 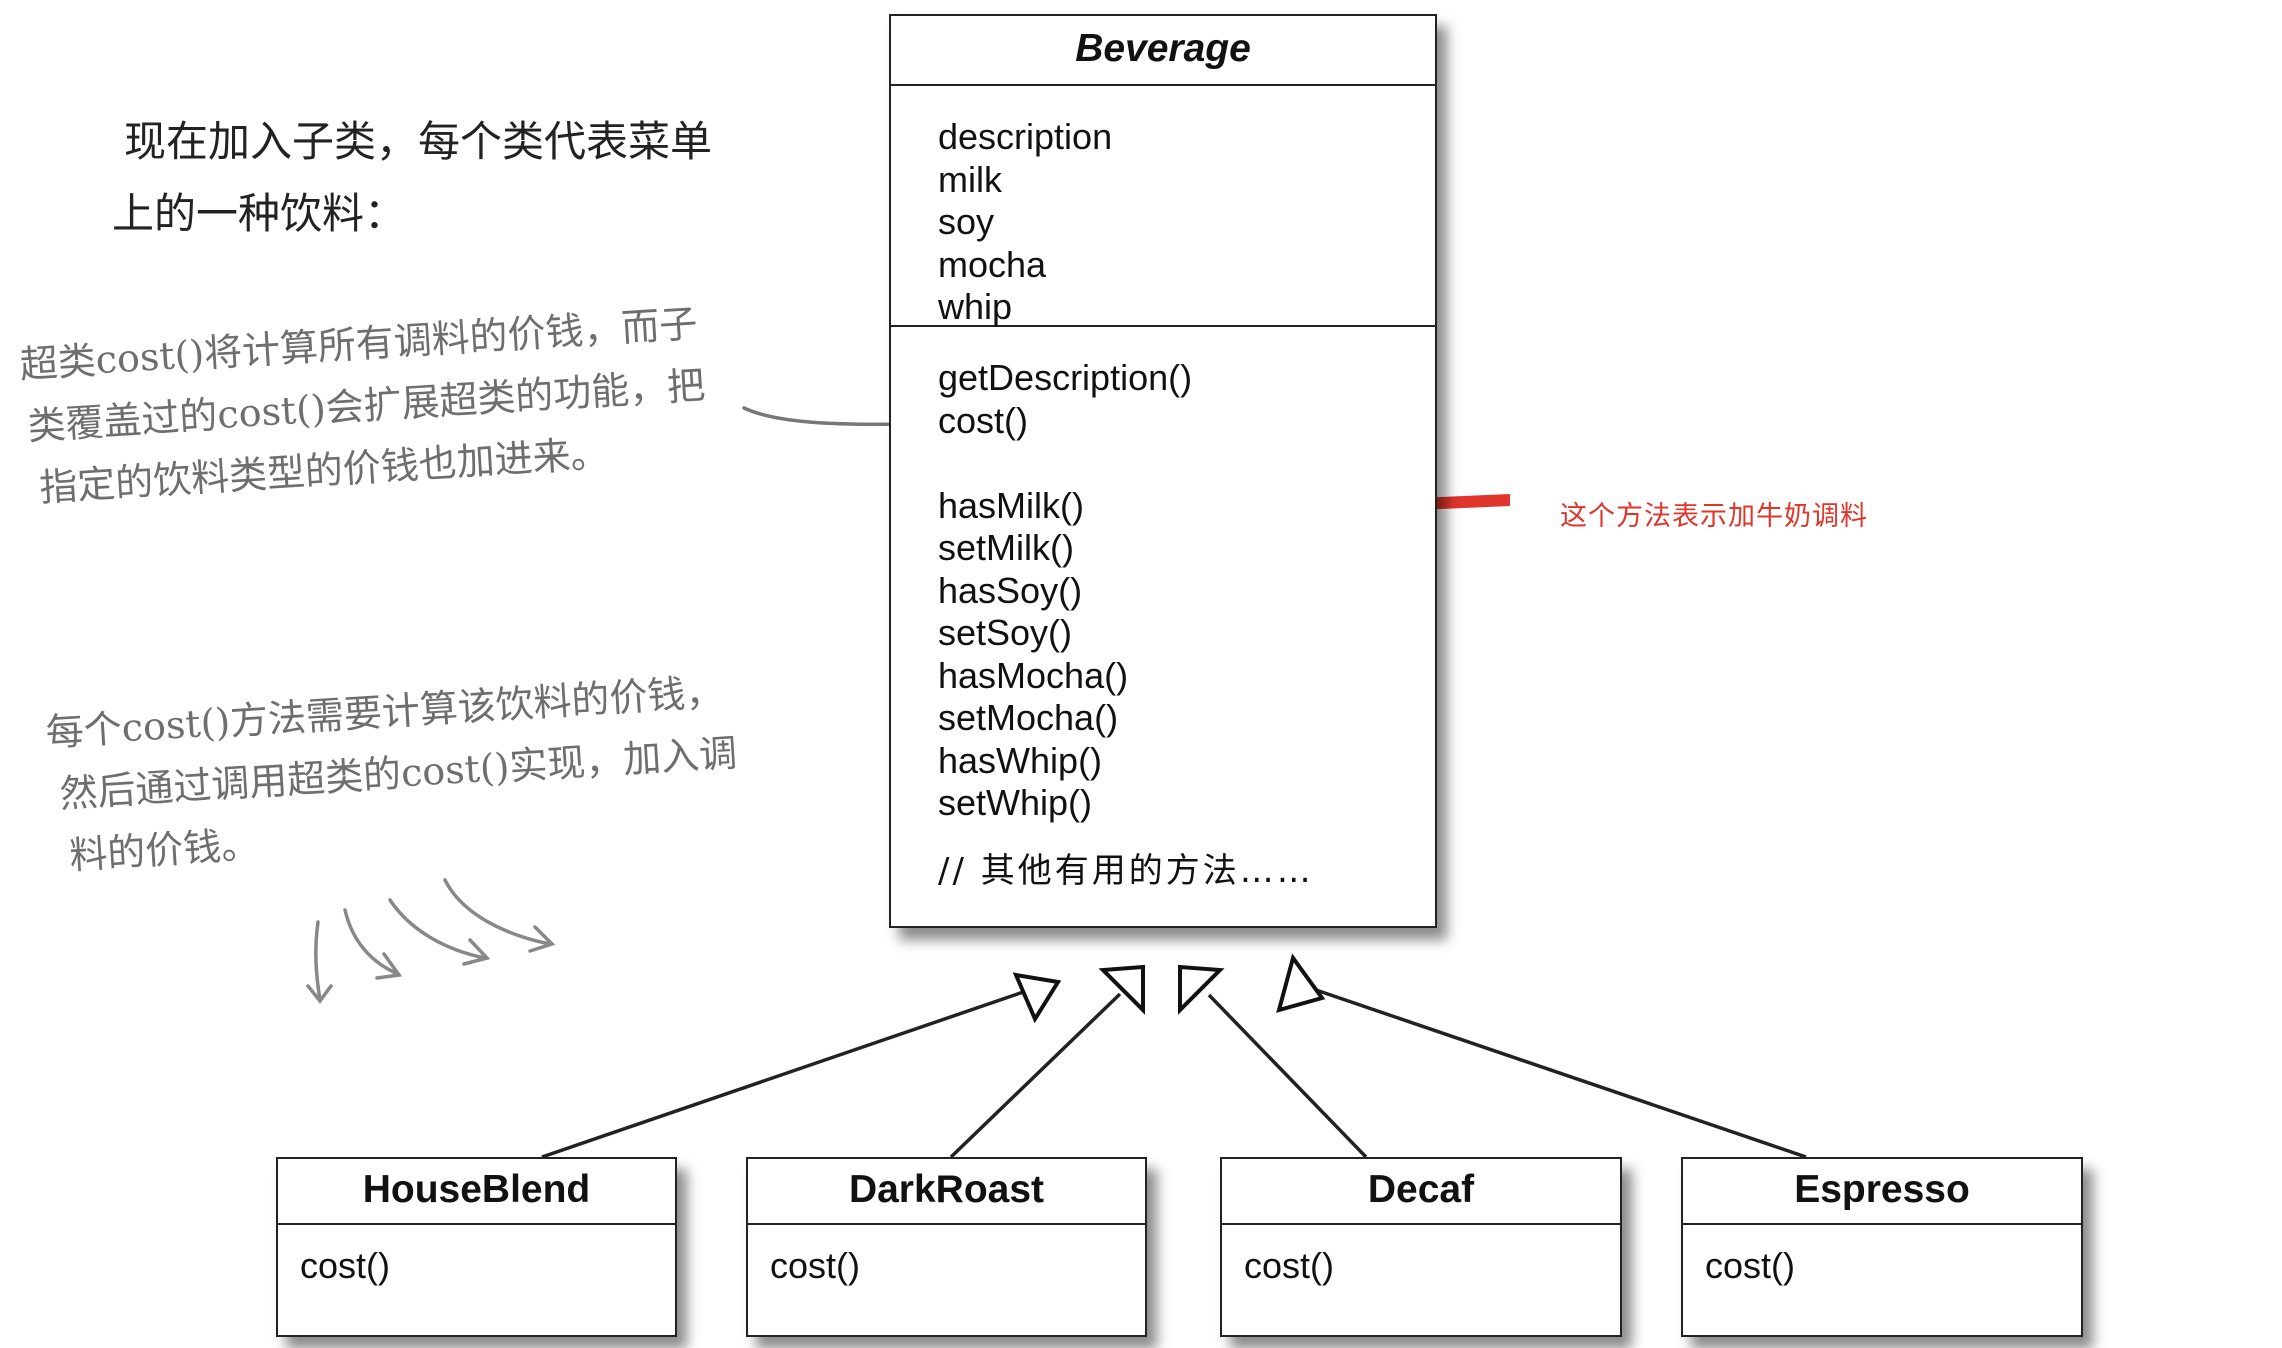 I want to click on method-setsoy: setSoy(), so click(x=1005, y=632).